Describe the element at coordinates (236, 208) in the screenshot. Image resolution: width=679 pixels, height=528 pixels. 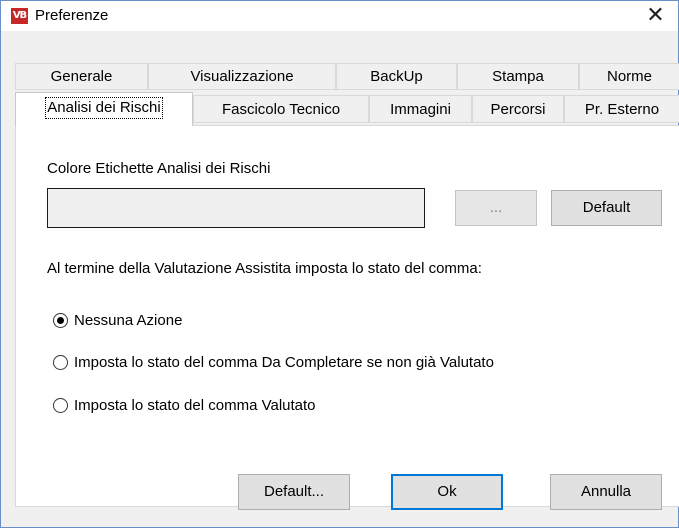
I see `color-preview-box` at that location.